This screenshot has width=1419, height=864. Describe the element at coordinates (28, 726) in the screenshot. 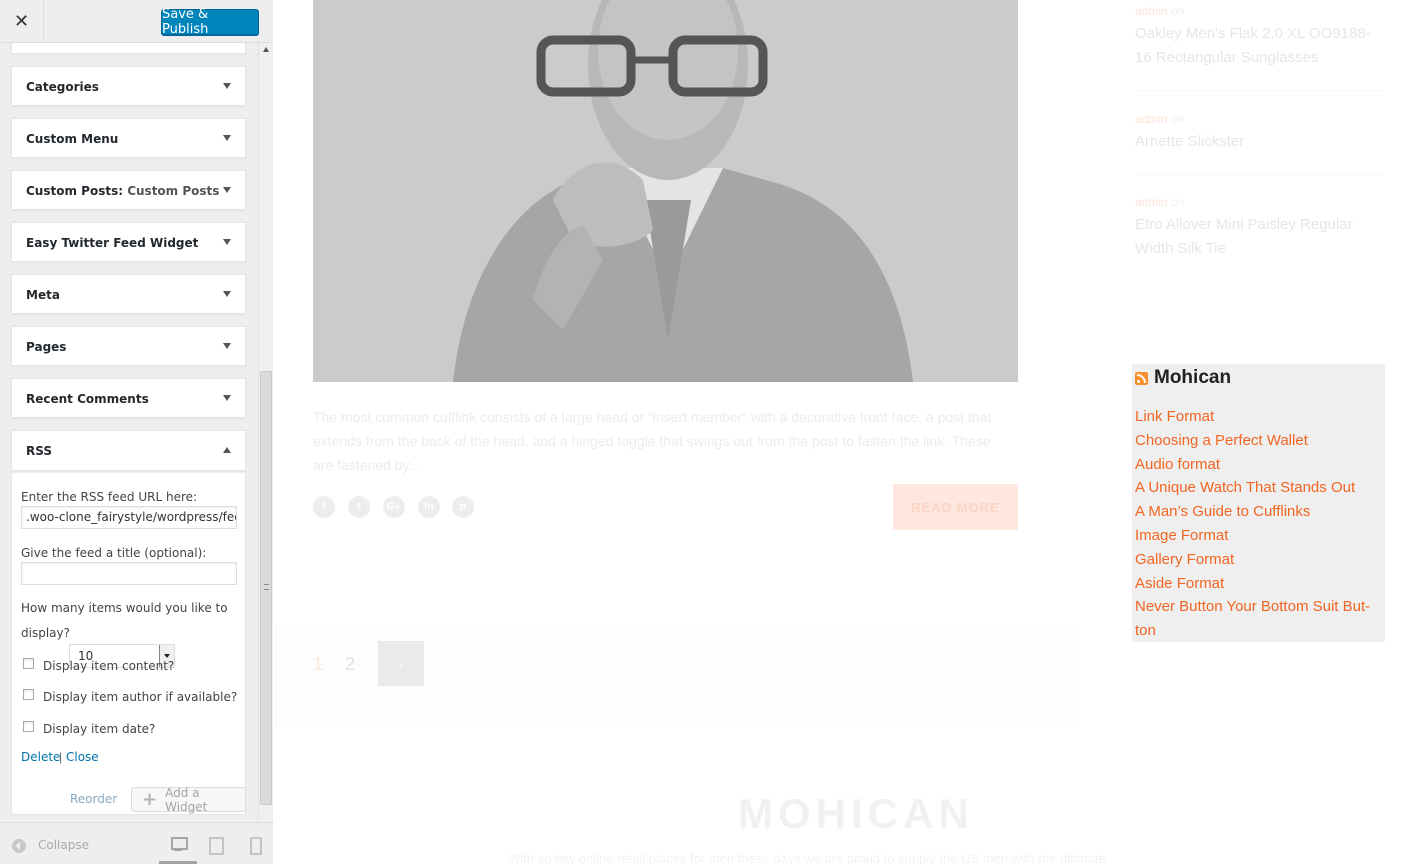

I see `display-date-checkbox` at that location.